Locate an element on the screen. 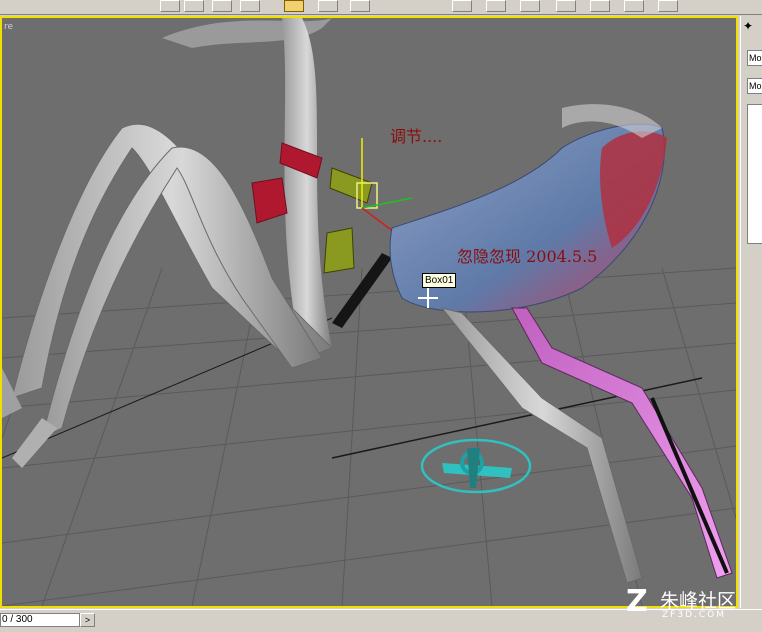  layer-button is located at coordinates (496, 6).